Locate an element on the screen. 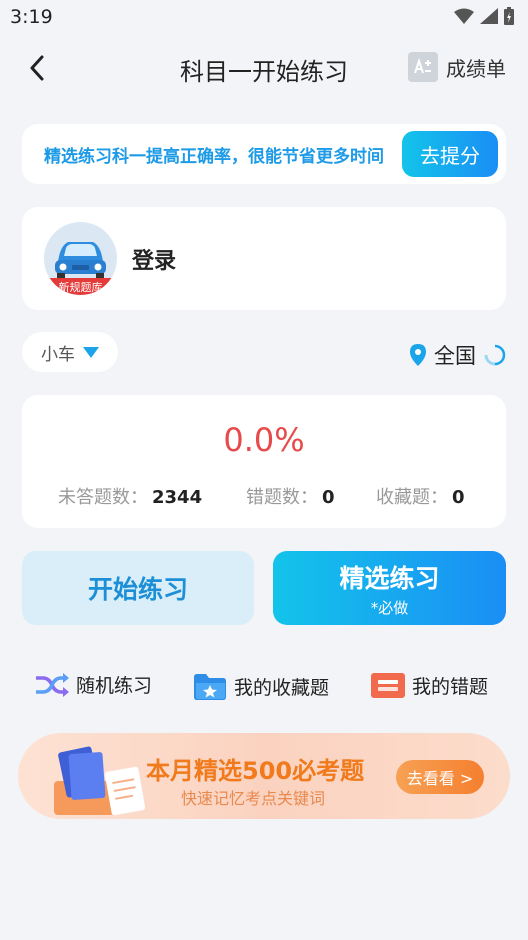 The height and width of the screenshot is (940, 528). wrong-stat: 错题数： 0 is located at coordinates (290, 496).